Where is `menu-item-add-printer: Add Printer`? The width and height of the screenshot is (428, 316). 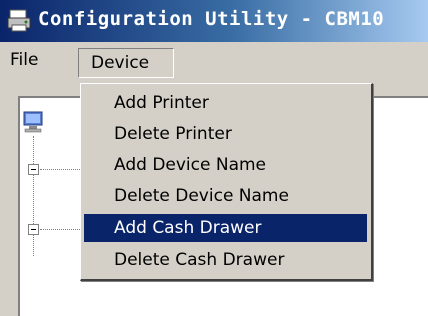
menu-item-add-printer: Add Printer is located at coordinates (225, 103).